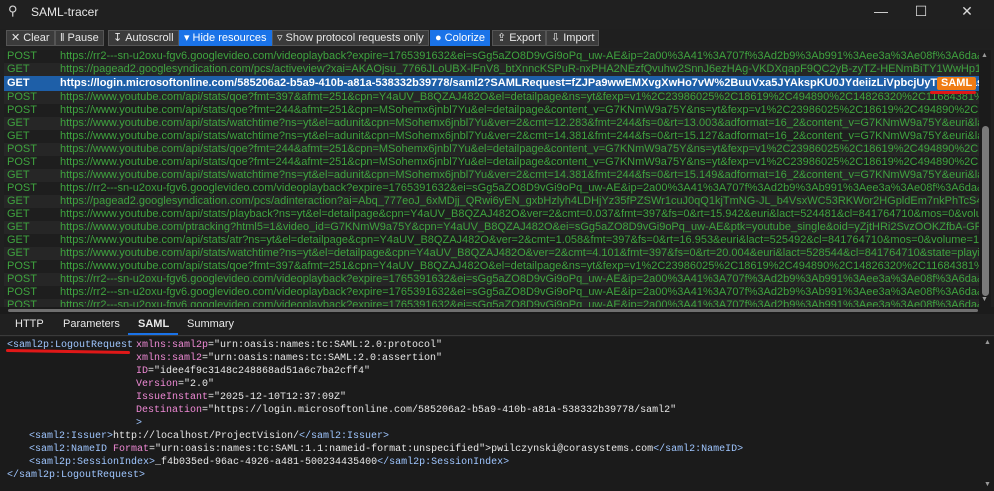 The width and height of the screenshot is (994, 491). What do you see at coordinates (987, 414) in the screenshot?
I see `xml-view-scrollbar: ▲ ▼` at bounding box center [987, 414].